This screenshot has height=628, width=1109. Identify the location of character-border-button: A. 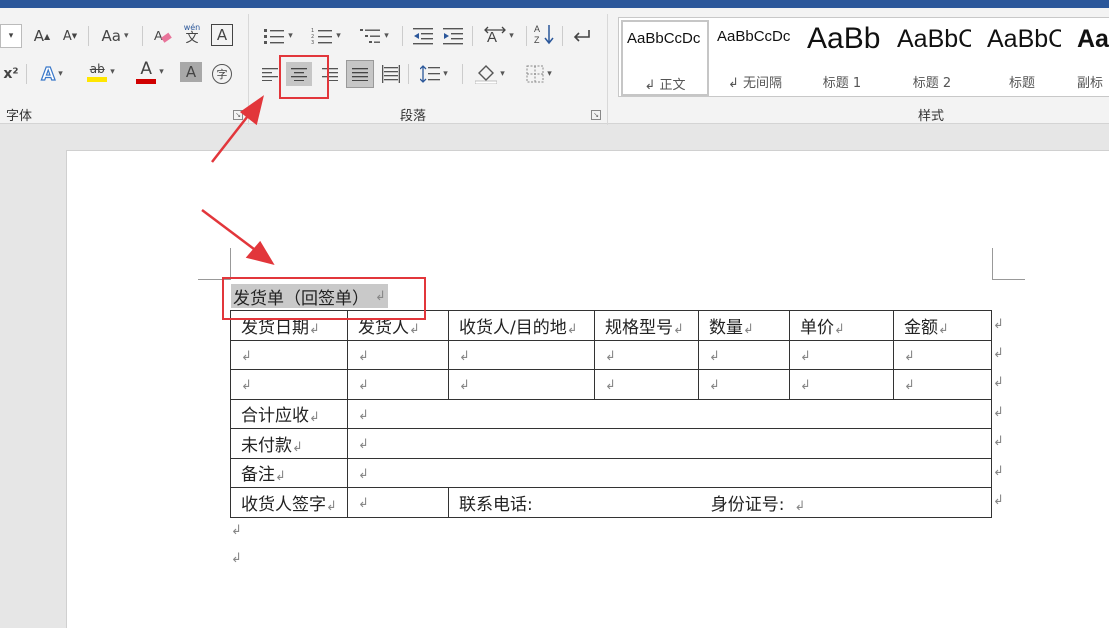
(222, 35).